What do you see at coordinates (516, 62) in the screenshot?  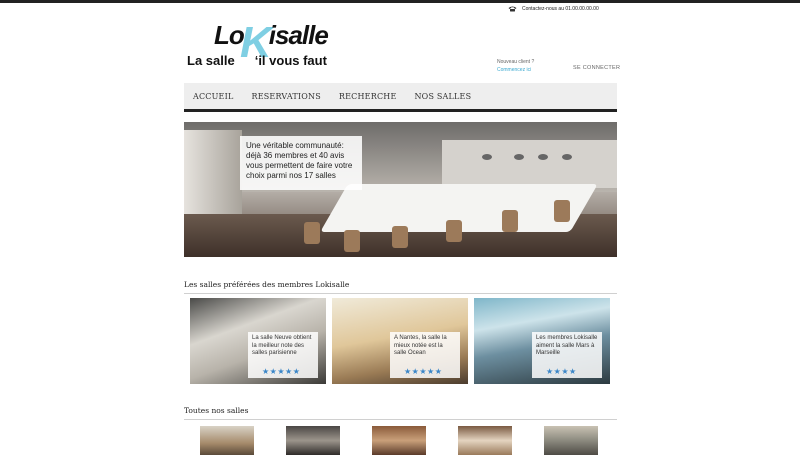 I see `new-client-label: Nouveau client ?` at bounding box center [516, 62].